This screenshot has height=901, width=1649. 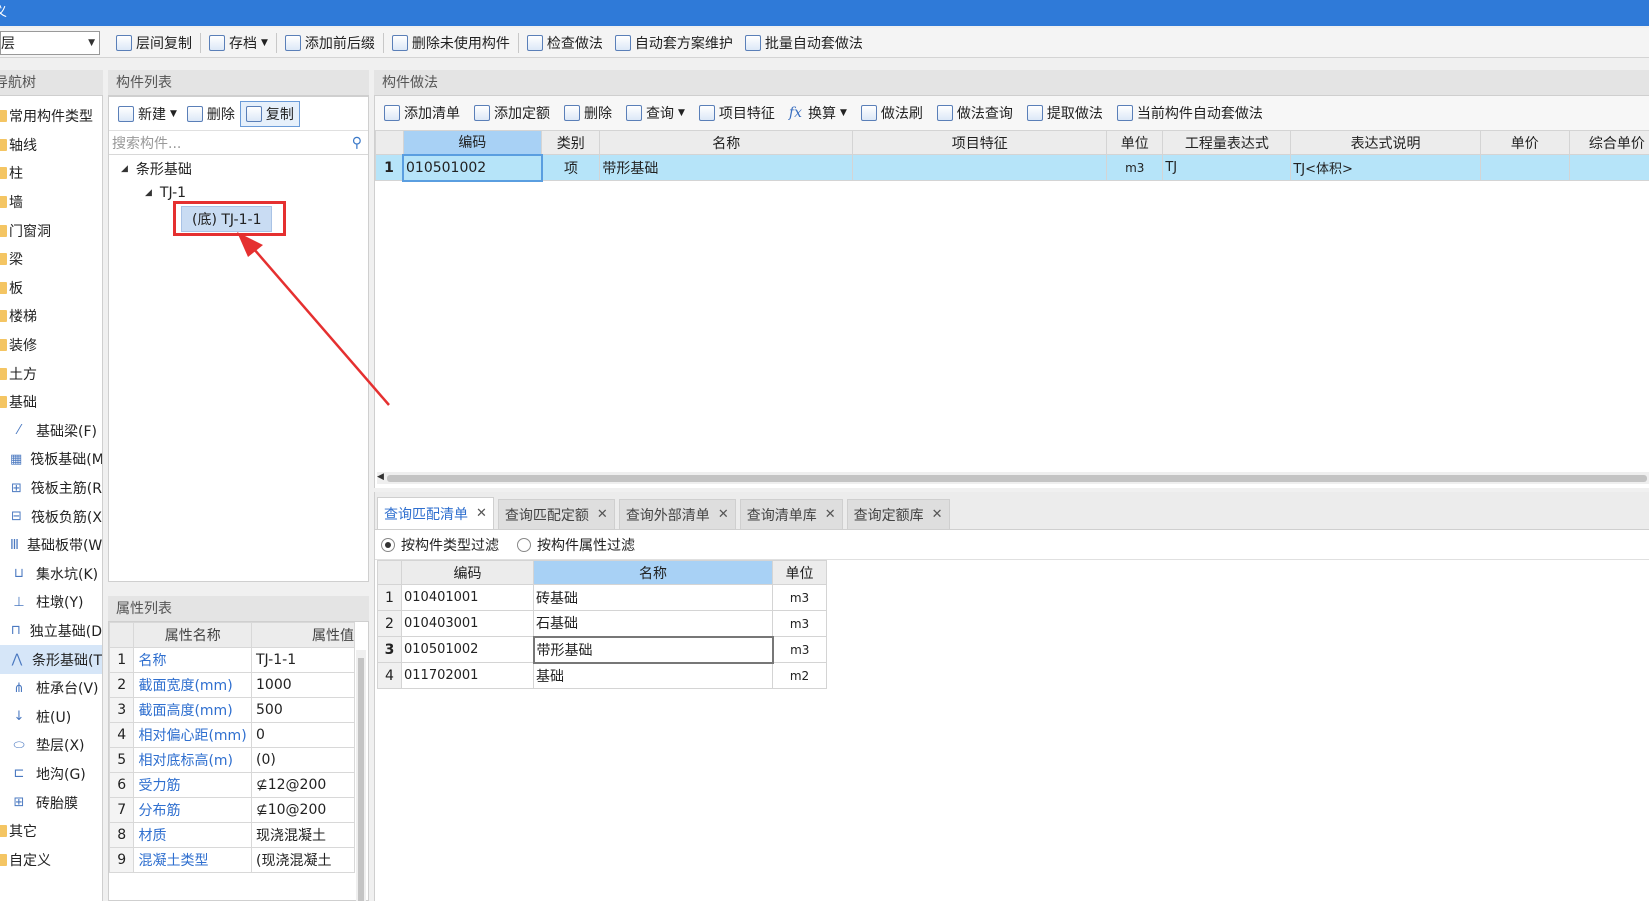 What do you see at coordinates (303, 735) in the screenshot?
I see `property-value: 0` at bounding box center [303, 735].